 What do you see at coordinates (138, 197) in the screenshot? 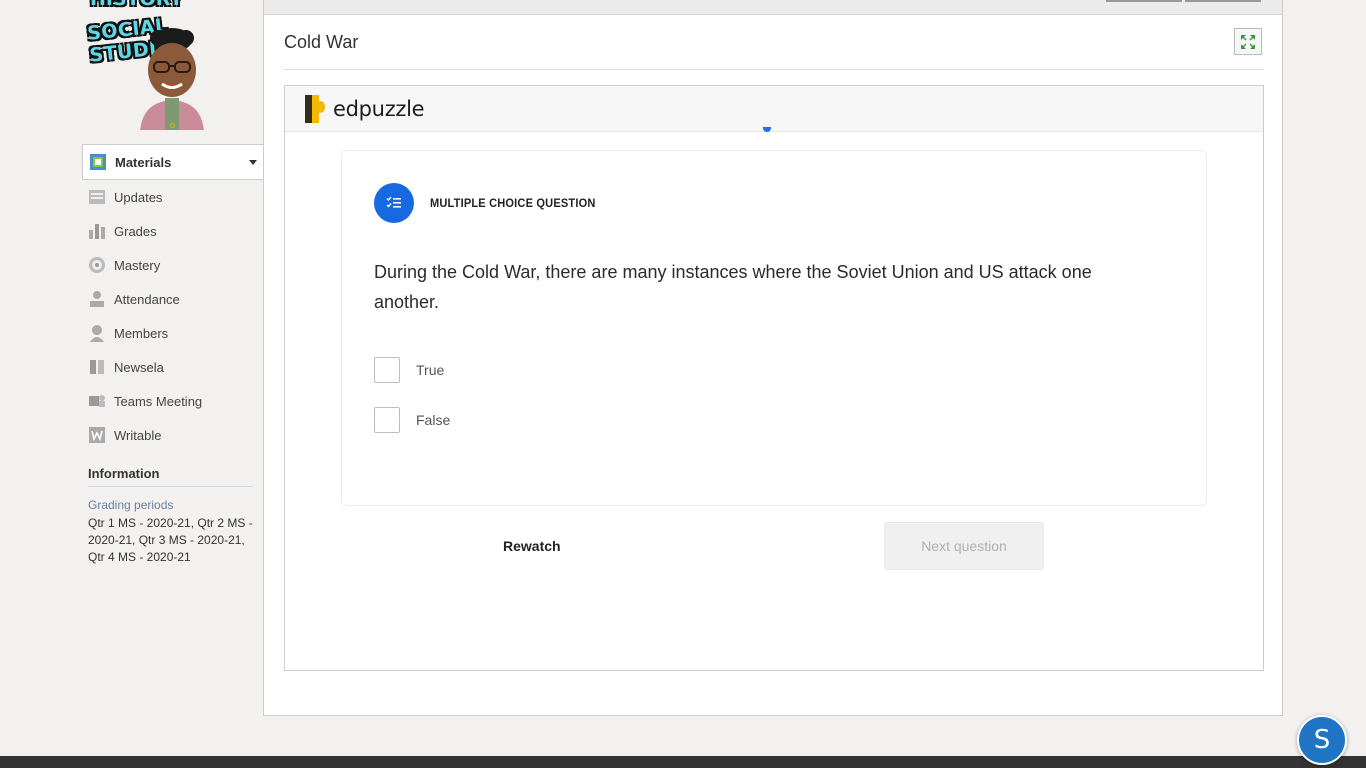
I see `sidebar-item-label: Updates` at bounding box center [138, 197].